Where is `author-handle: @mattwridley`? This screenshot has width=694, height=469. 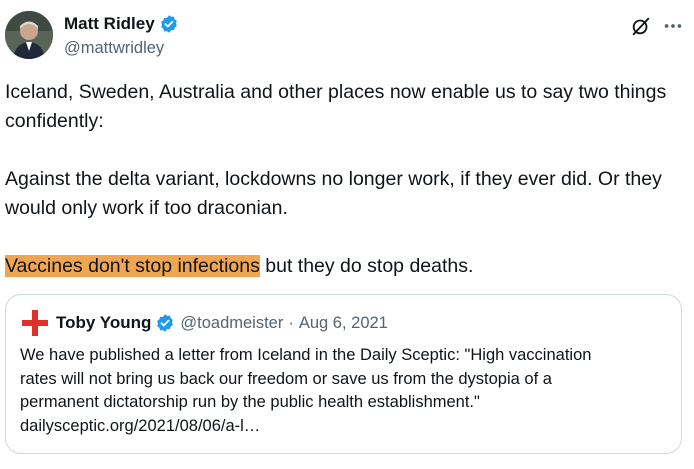
author-handle: @mattwridley is located at coordinates (121, 48).